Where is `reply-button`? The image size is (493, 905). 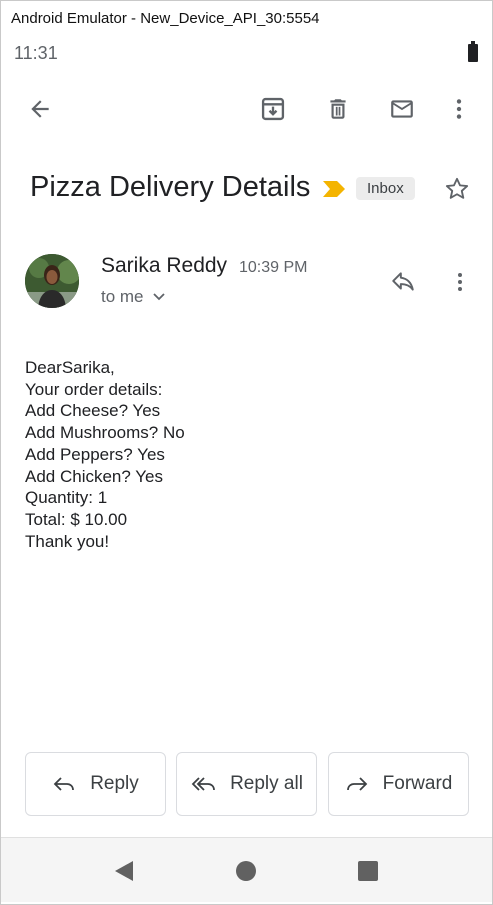 reply-button is located at coordinates (403, 284).